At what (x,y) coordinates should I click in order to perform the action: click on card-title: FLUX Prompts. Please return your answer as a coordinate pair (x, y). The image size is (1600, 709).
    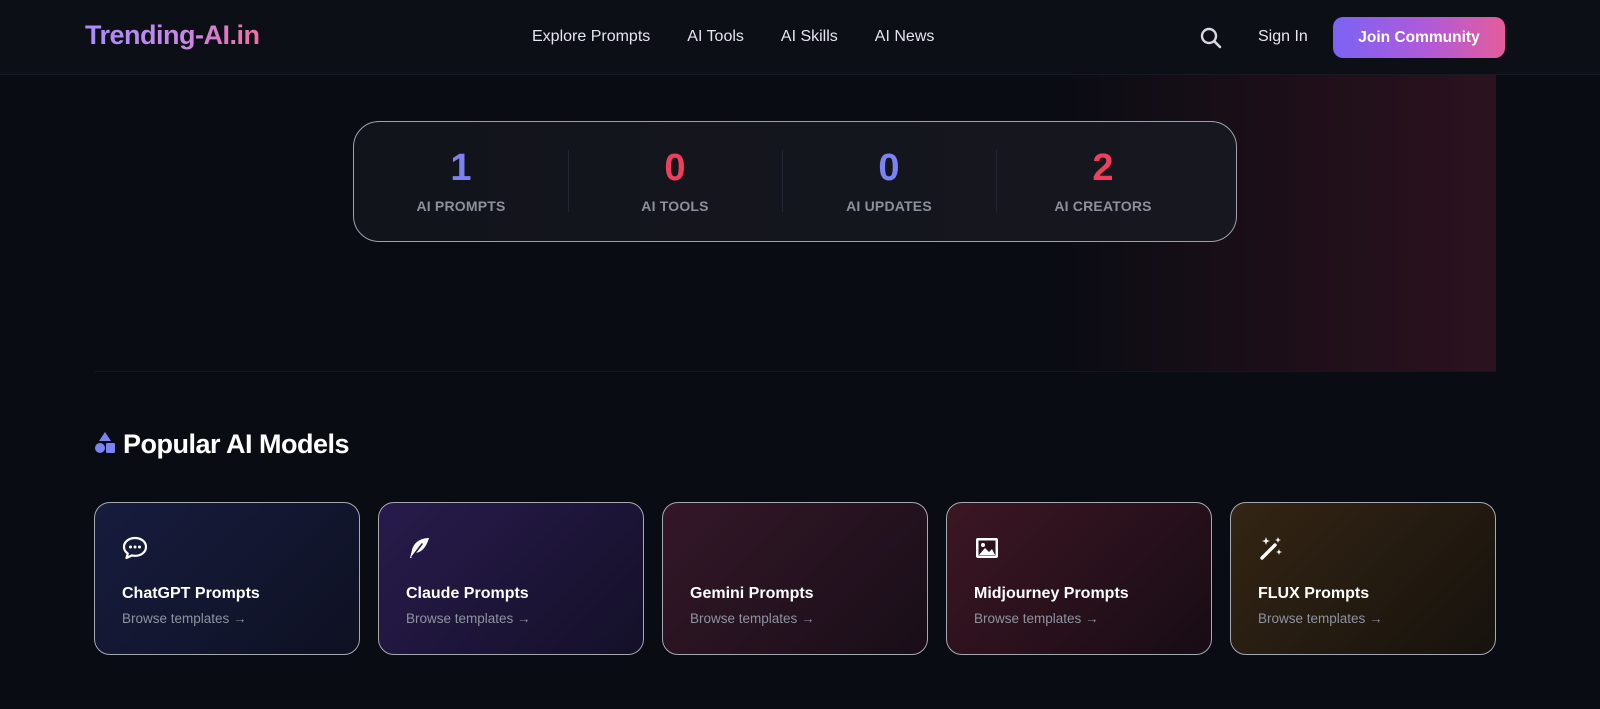
    Looking at the image, I should click on (1314, 593).